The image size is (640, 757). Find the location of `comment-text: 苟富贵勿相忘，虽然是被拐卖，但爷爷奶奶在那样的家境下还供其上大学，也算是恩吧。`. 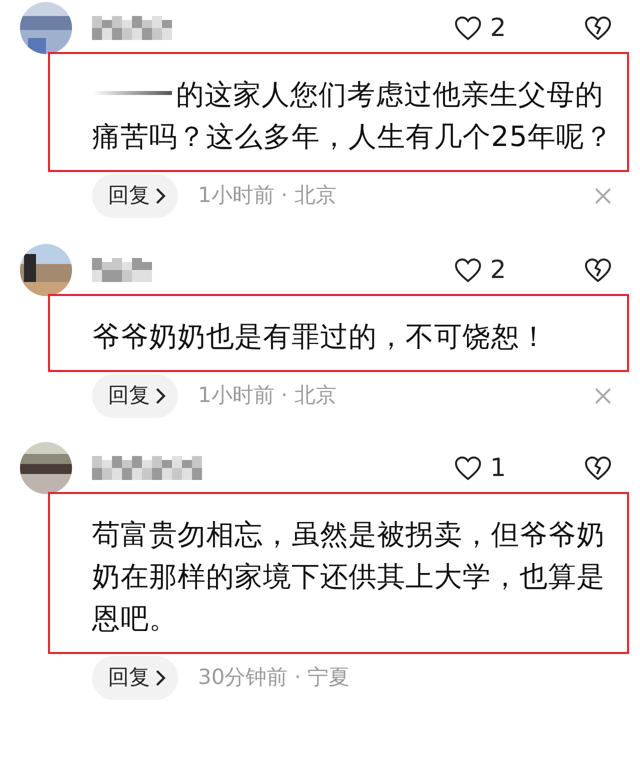

comment-text: 苟富贵勿相忘，虽然是被拐卖，但爷爷奶奶在那样的家境下还供其上大学，也算是恩吧。 is located at coordinates (349, 577).